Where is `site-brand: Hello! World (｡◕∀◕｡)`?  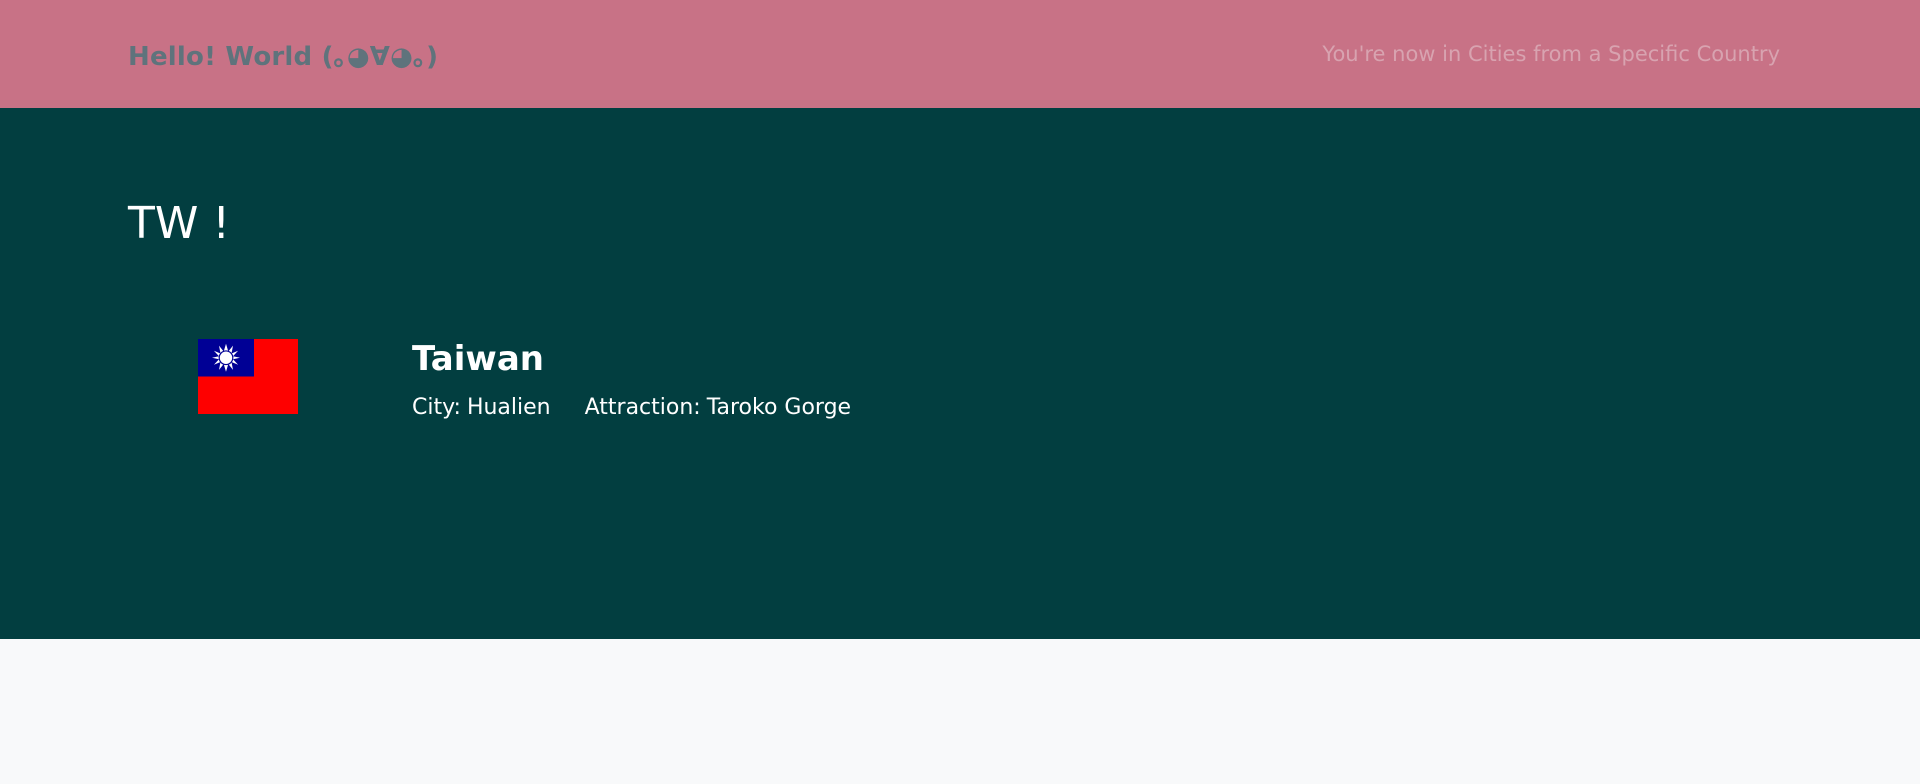
site-brand: Hello! World (｡◕∀◕｡) is located at coordinates (283, 54).